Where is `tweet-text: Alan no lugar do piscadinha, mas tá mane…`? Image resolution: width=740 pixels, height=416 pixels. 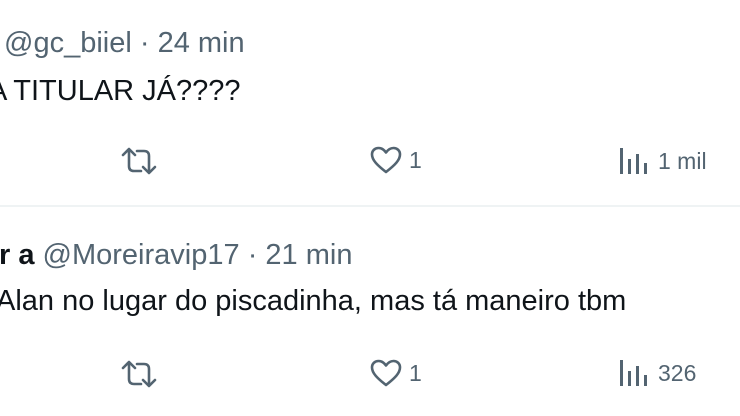
tweet-text: Alan no lugar do piscadinha, mas tá mane… is located at coordinates (313, 301).